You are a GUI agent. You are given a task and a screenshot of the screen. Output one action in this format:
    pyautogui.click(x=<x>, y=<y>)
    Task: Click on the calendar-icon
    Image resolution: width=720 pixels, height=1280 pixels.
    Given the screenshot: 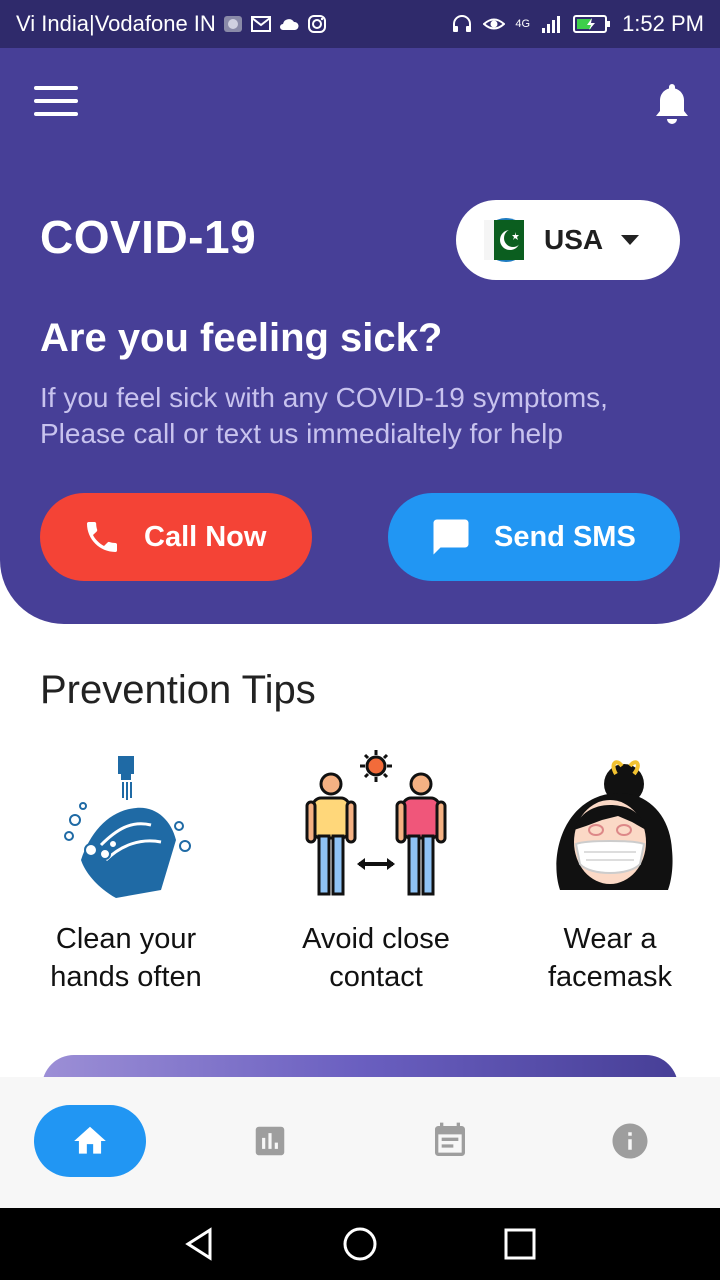 What is the action you would take?
    pyautogui.click(x=450, y=1139)
    